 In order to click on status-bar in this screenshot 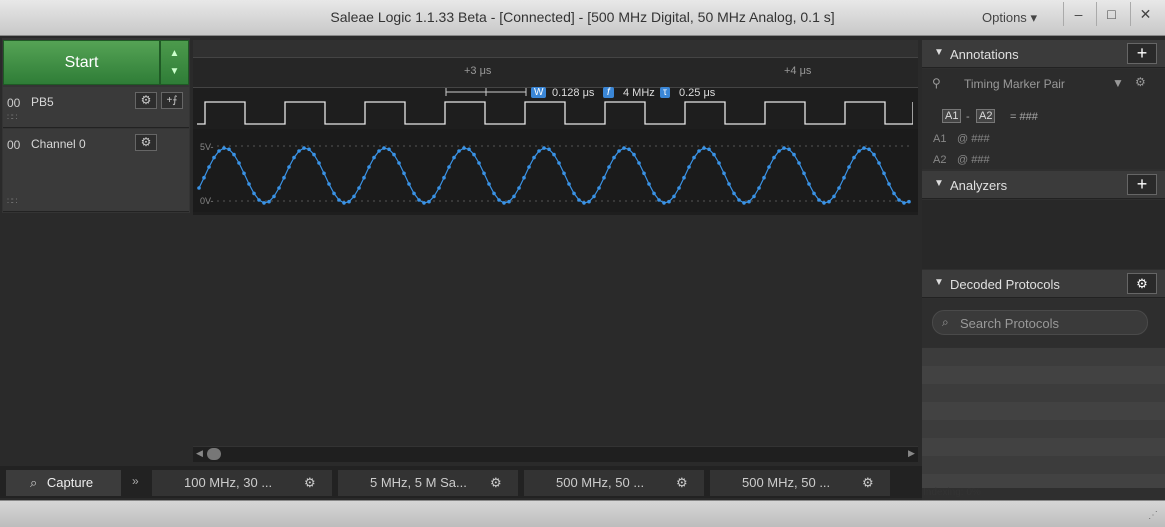, I will do `click(582, 513)`.